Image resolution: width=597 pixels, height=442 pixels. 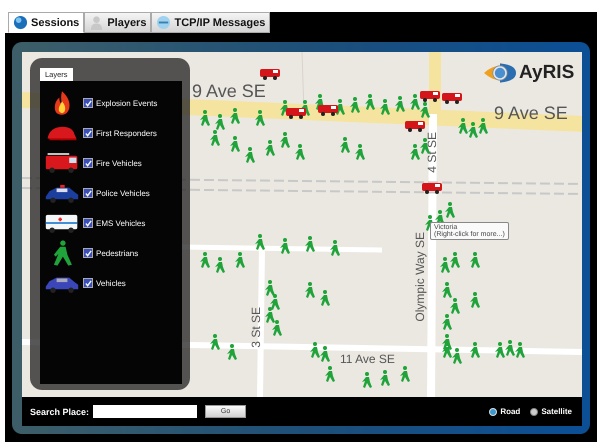 I want to click on logo-text: AyRIS, so click(x=546, y=73).